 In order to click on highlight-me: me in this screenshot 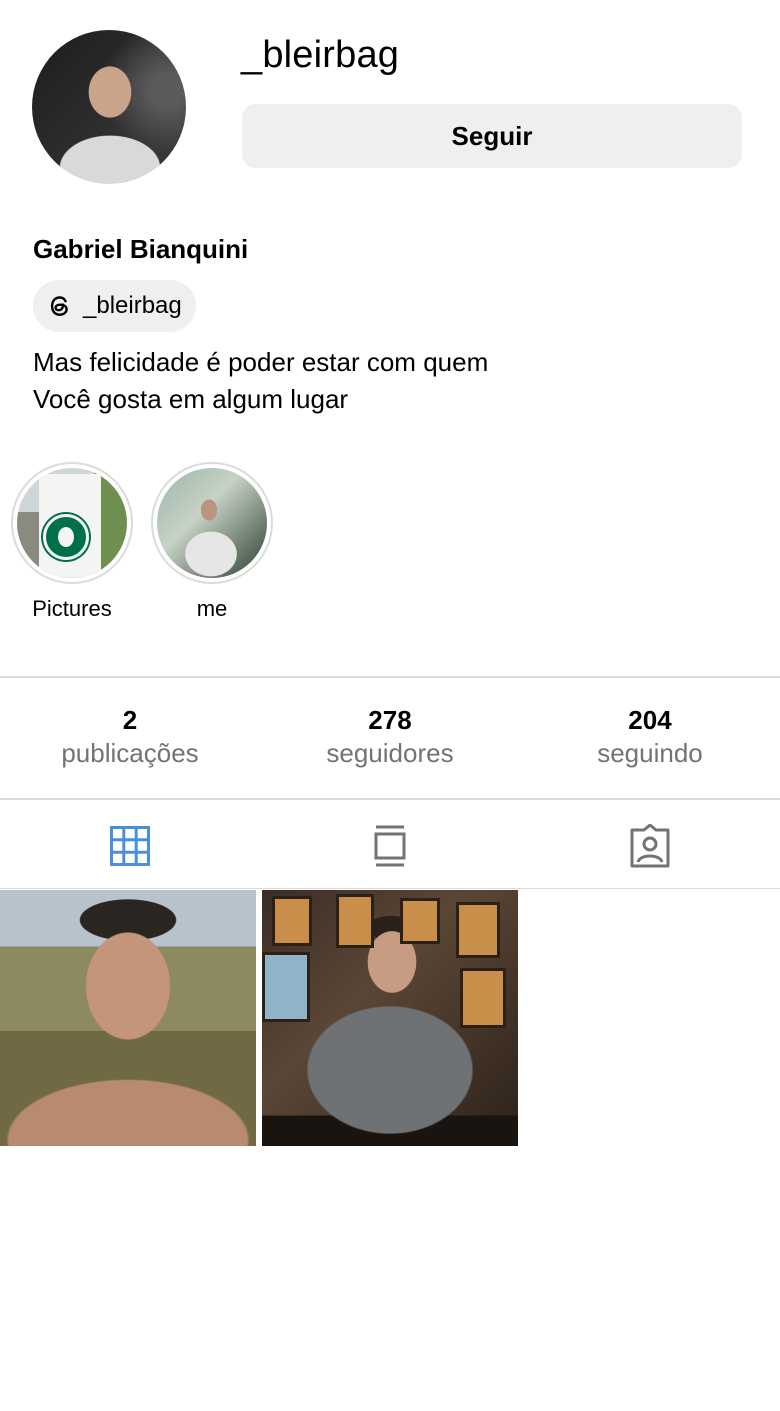, I will do `click(212, 542)`.